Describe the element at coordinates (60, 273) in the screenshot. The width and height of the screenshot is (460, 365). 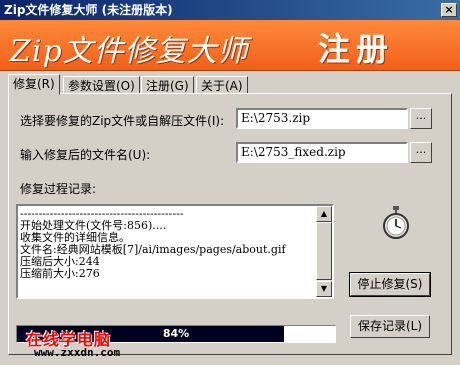
I see `log-line: 压缩前大小:276` at that location.